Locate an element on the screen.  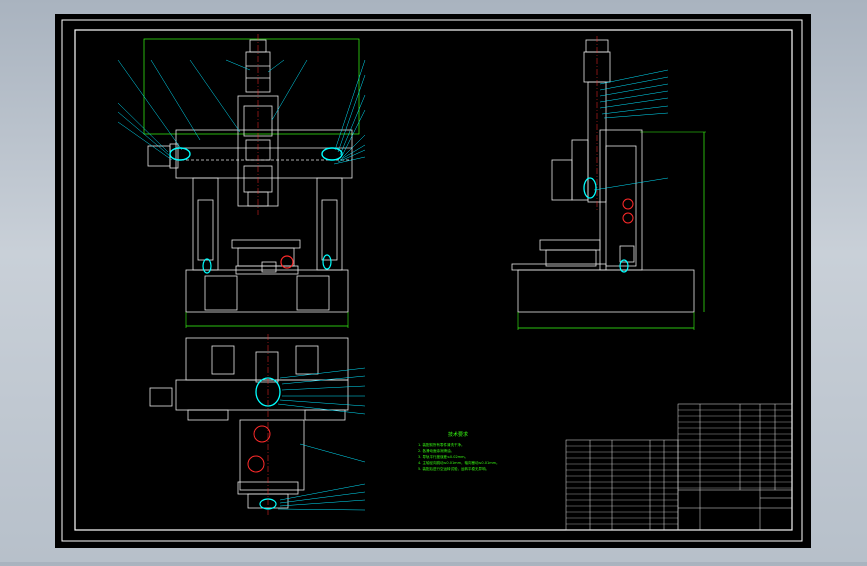
note-3: 3. 导轨平行度误差≤0.02mm。 is located at coordinates (443, 456).